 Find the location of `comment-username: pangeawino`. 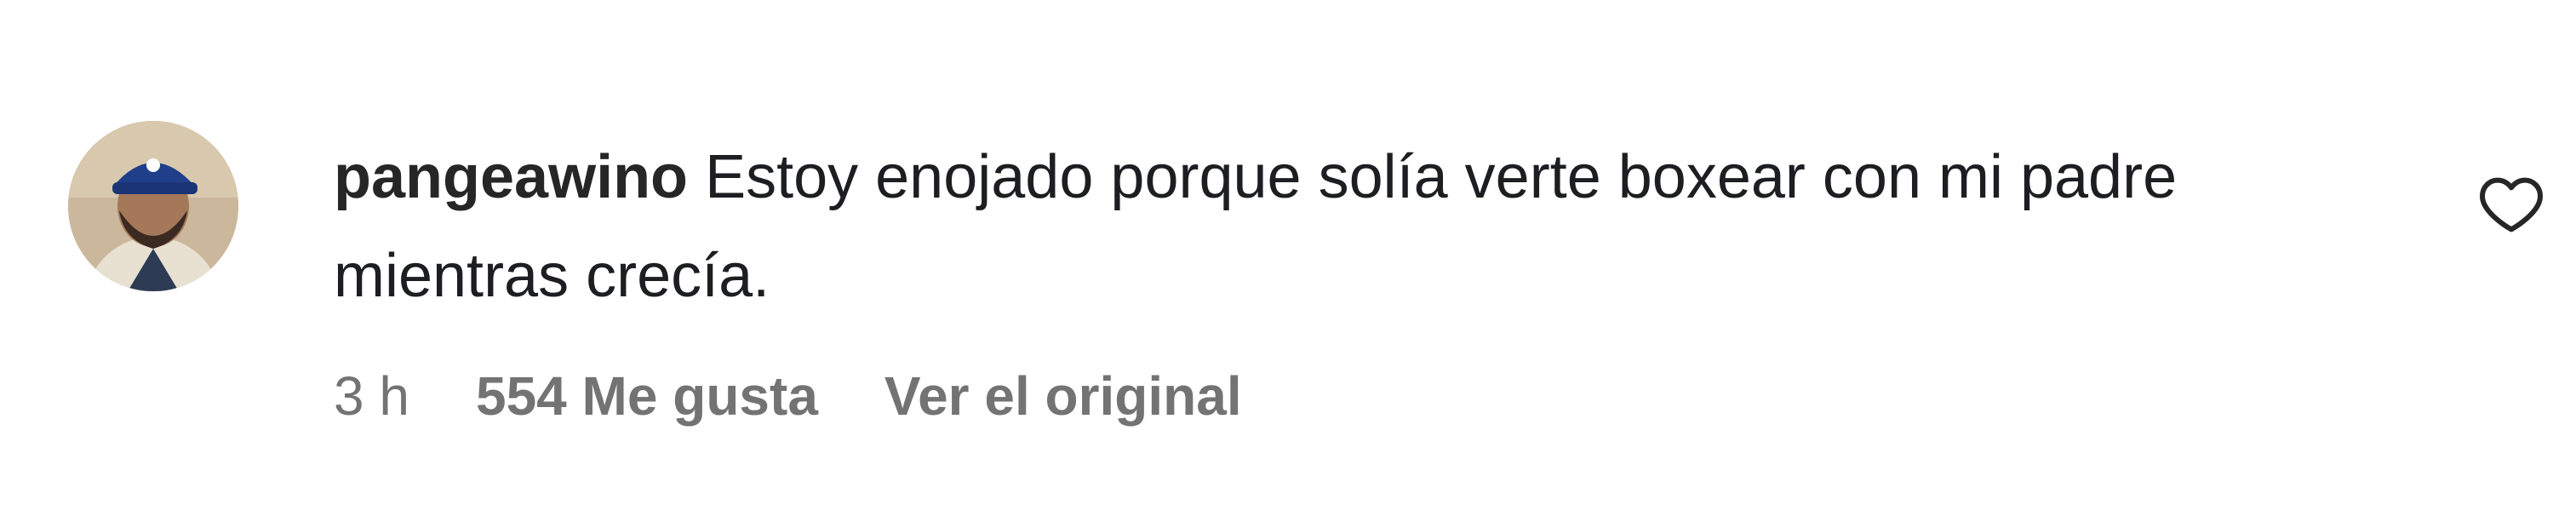

comment-username: pangeawino is located at coordinates (511, 177).